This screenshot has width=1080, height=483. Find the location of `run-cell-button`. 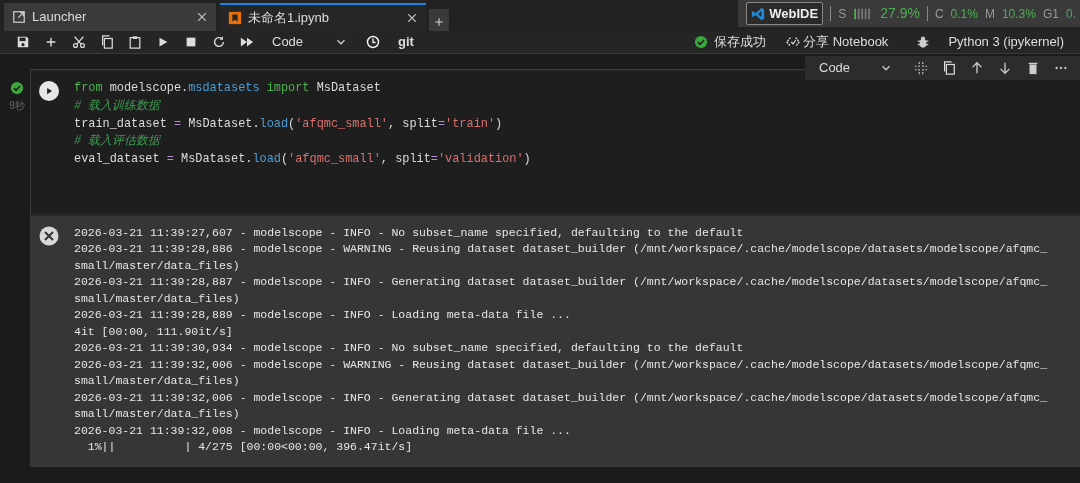

run-cell-button is located at coordinates (49, 91).